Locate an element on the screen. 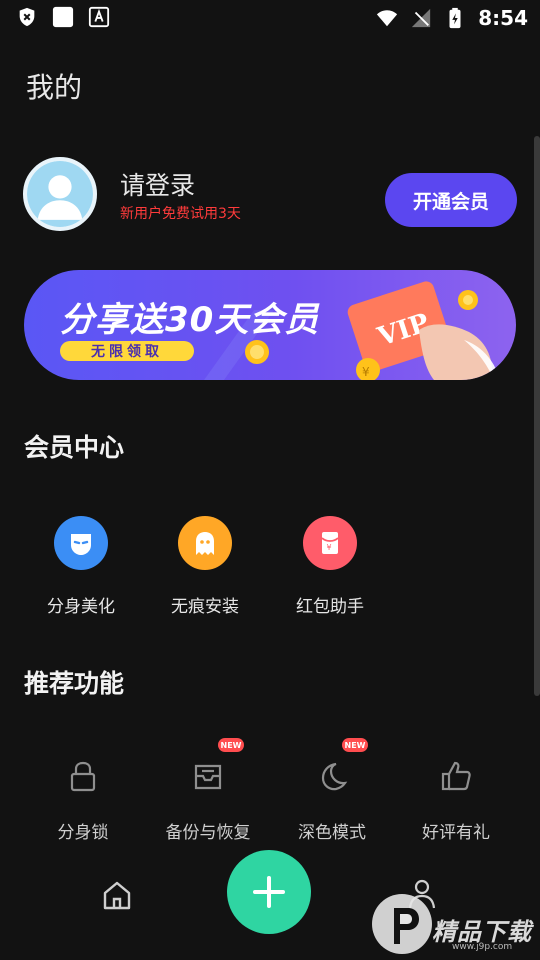 This screenshot has height=960, width=540. feature-label: 无痕安装 is located at coordinates (205, 607).